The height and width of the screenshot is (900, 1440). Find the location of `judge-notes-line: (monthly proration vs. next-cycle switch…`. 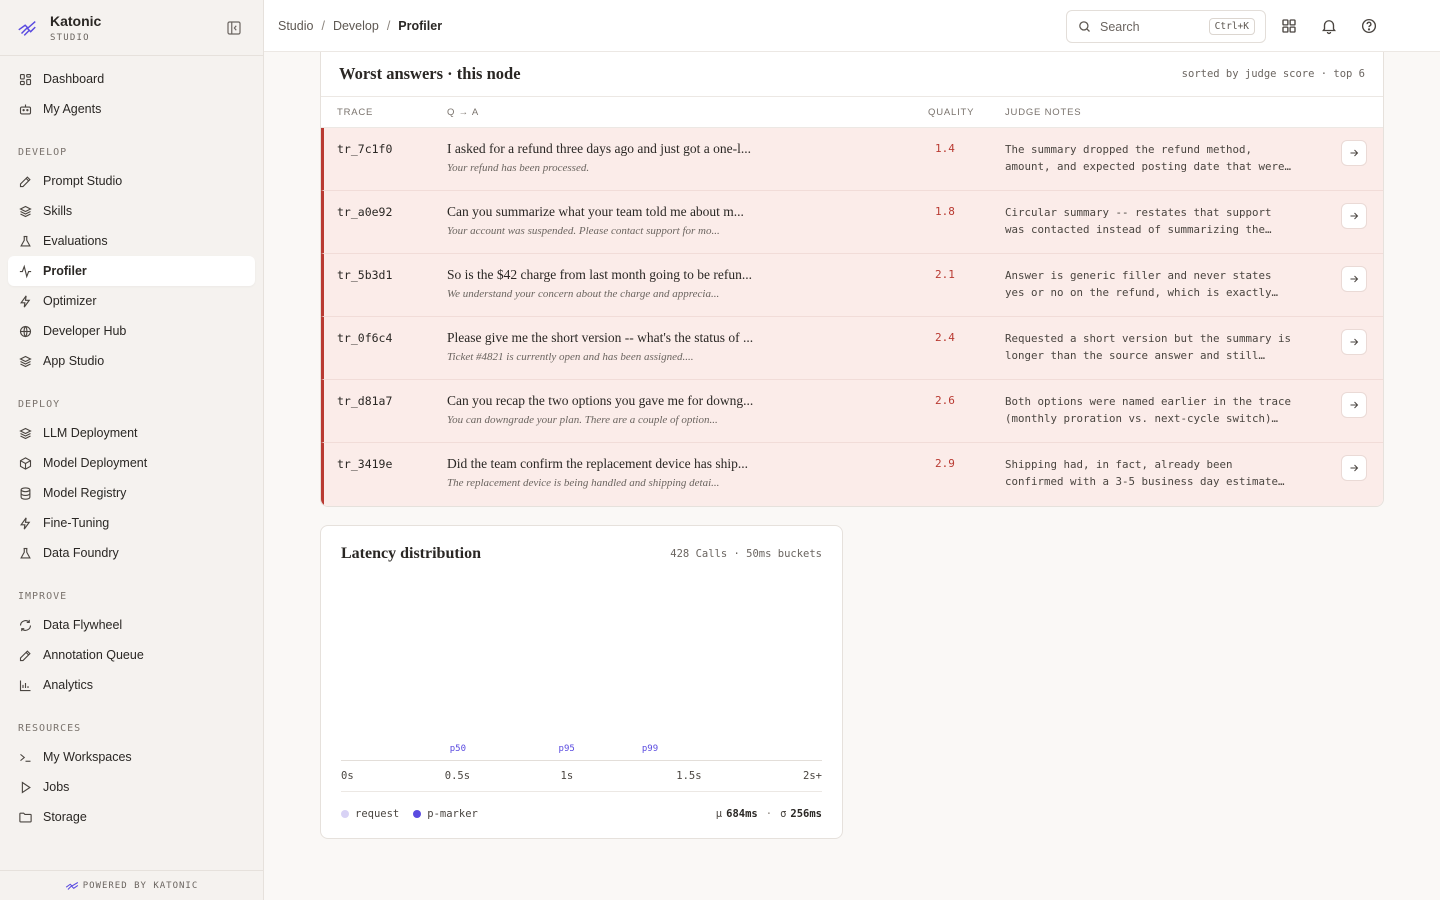

judge-notes-line: (monthly proration vs. next-cycle switch… is located at coordinates (1142, 418).